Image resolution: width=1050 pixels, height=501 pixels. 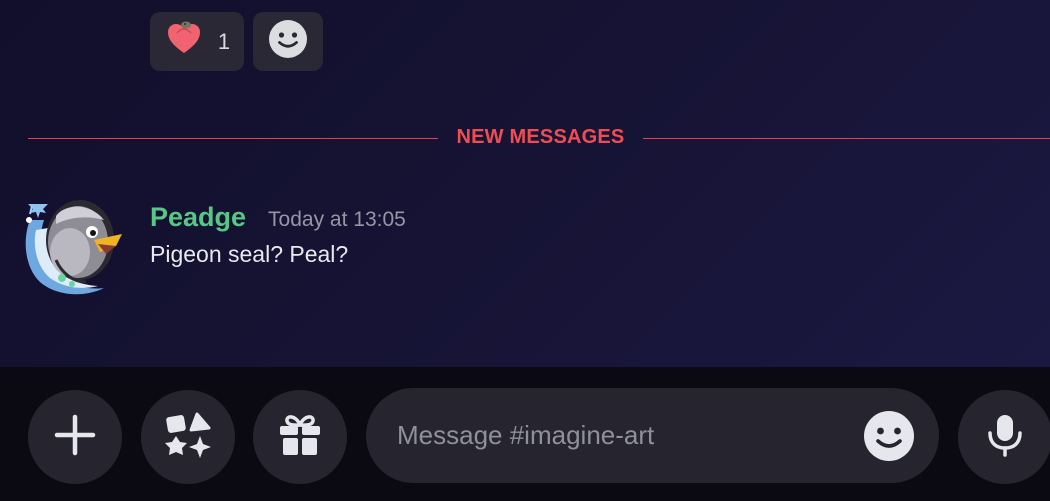 I want to click on apps-icon, so click(x=188, y=437).